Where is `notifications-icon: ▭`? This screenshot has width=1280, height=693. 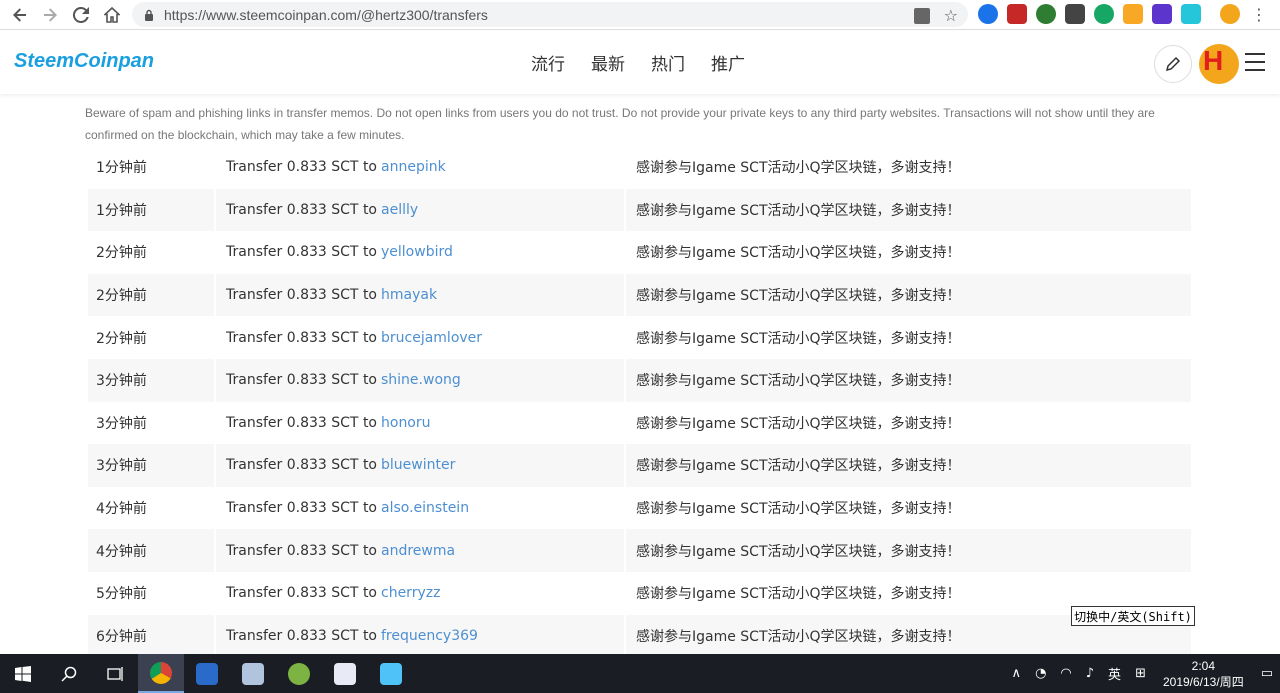
notifications-icon: ▭ is located at coordinates (1267, 673).